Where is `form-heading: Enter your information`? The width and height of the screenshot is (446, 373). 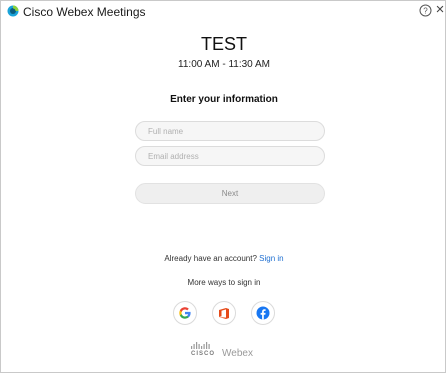 form-heading: Enter your information is located at coordinates (224, 99).